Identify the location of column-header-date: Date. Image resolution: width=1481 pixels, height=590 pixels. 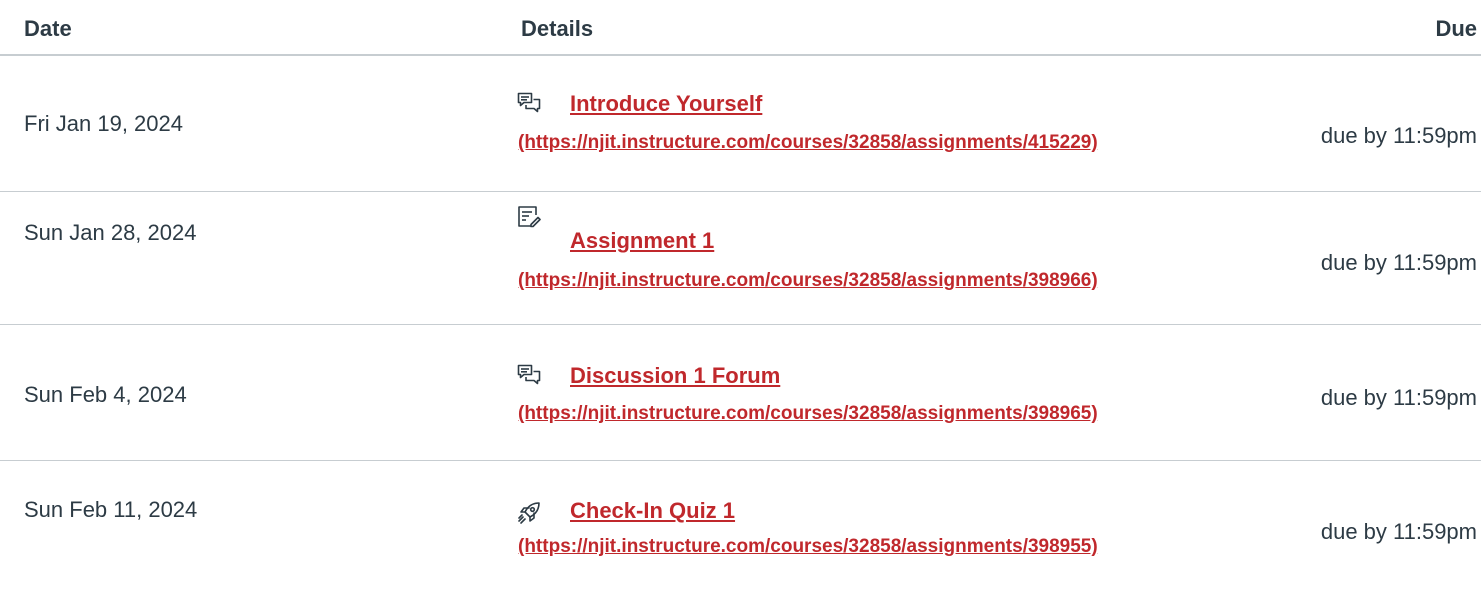
(48, 28).